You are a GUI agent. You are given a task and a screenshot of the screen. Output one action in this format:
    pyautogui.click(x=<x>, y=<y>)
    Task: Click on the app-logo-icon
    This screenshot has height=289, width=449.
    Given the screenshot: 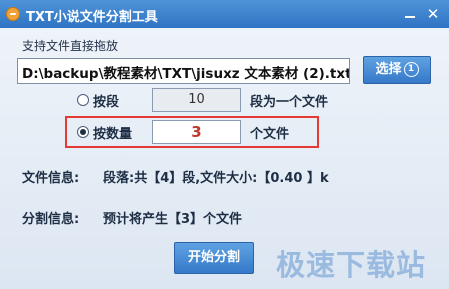 What is the action you would take?
    pyautogui.click(x=13, y=14)
    